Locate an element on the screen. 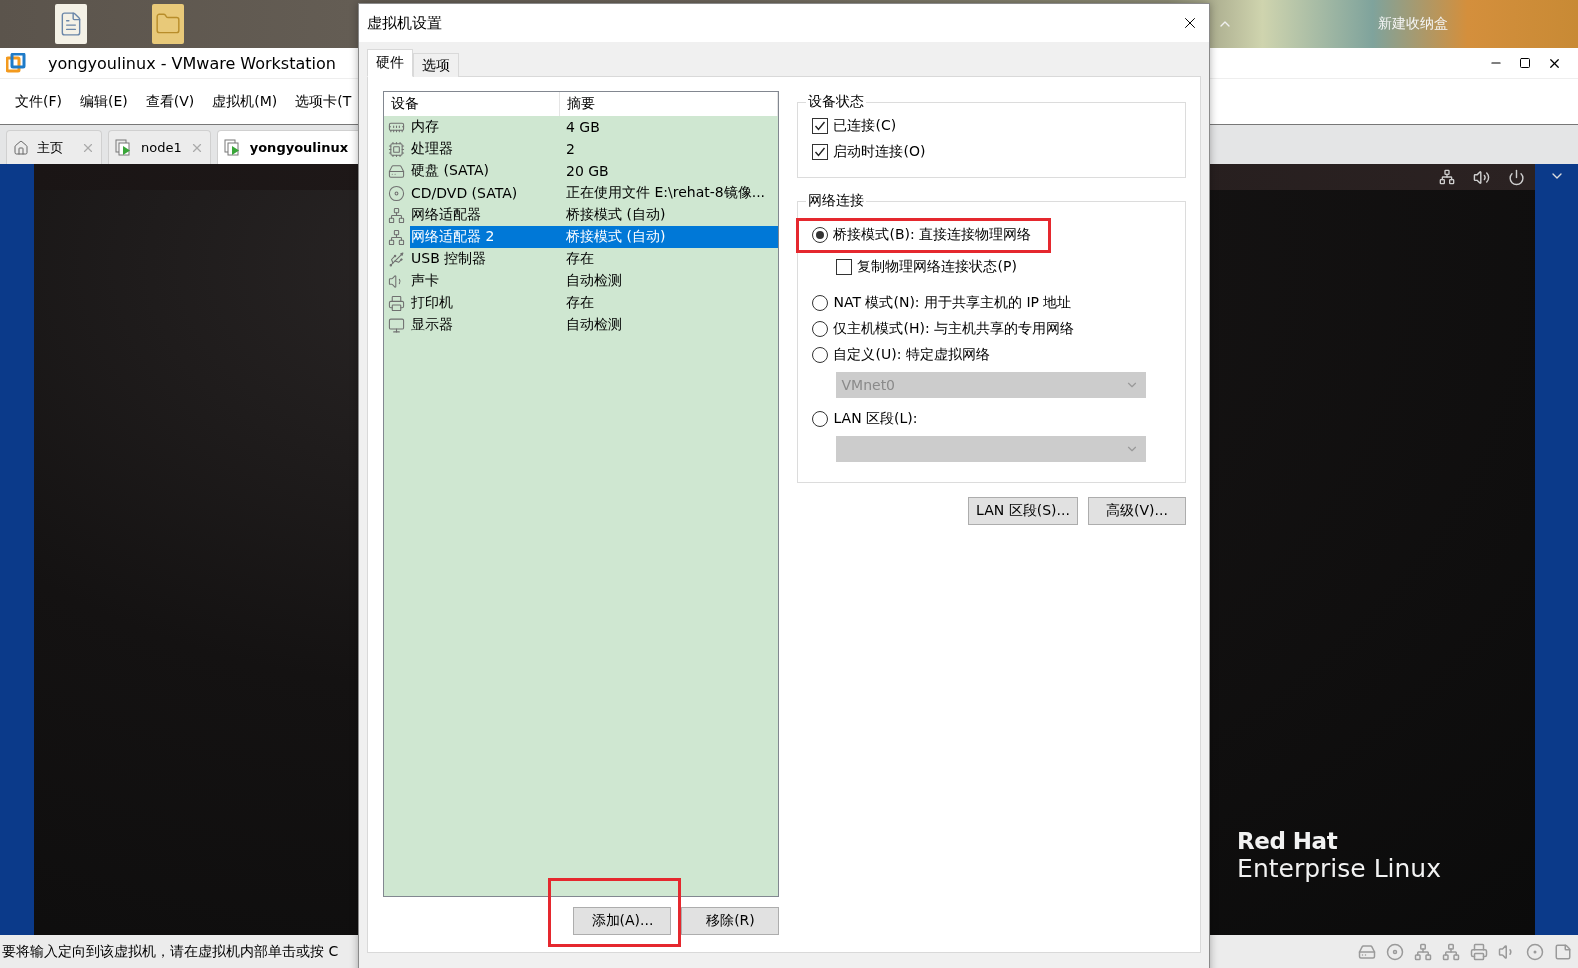 The height and width of the screenshot is (968, 1578). checkbox-label: 复制物理网络连接状态(P) is located at coordinates (937, 267).